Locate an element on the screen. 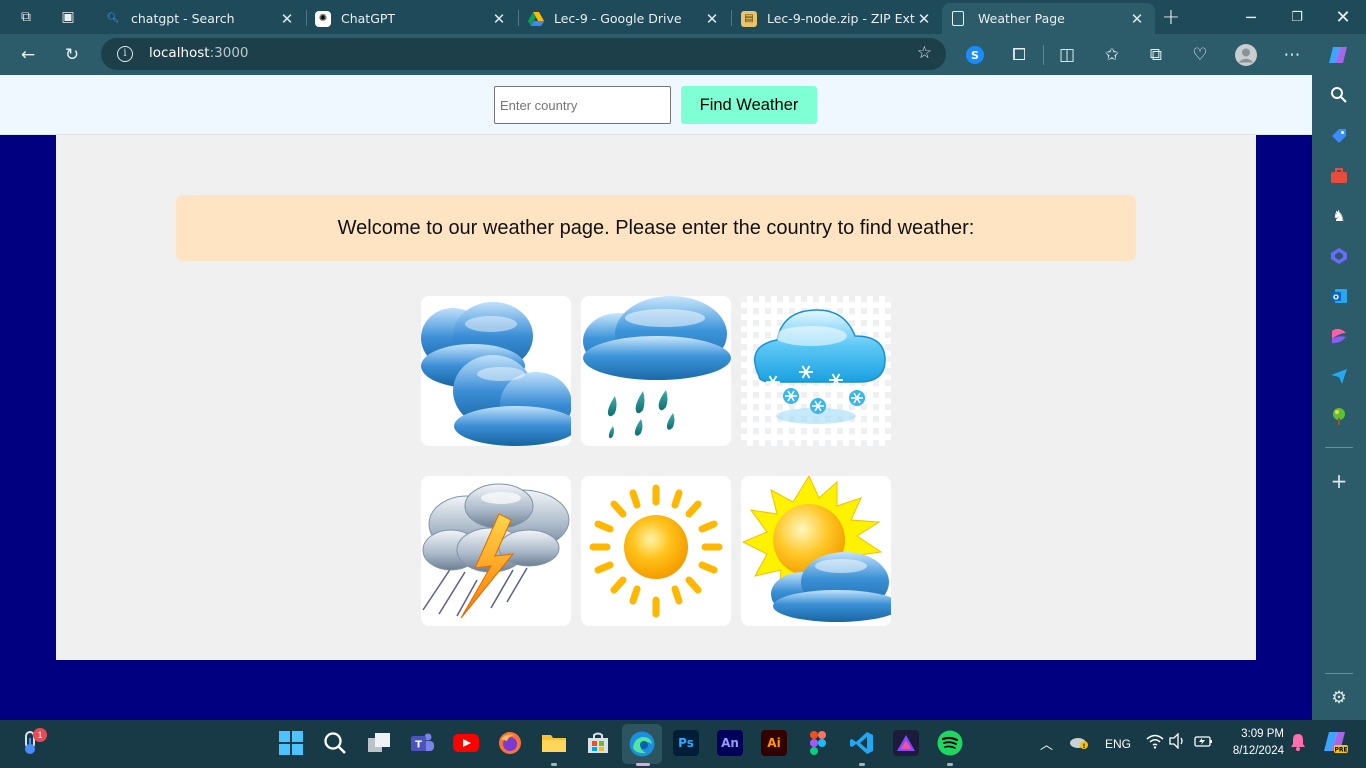 This screenshot has width=1366, height=768. battery-icon is located at coordinates (1204, 743).